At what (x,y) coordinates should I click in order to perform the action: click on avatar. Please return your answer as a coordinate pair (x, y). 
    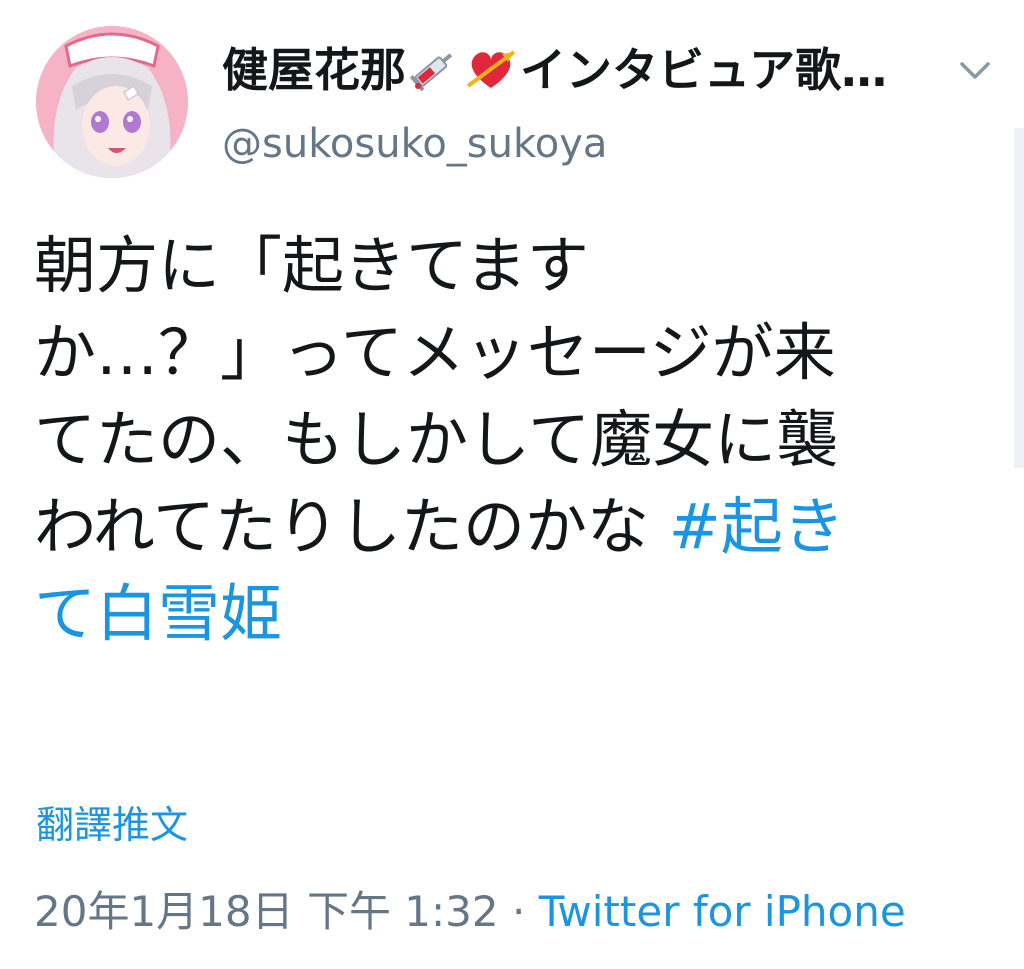
    Looking at the image, I should click on (112, 102).